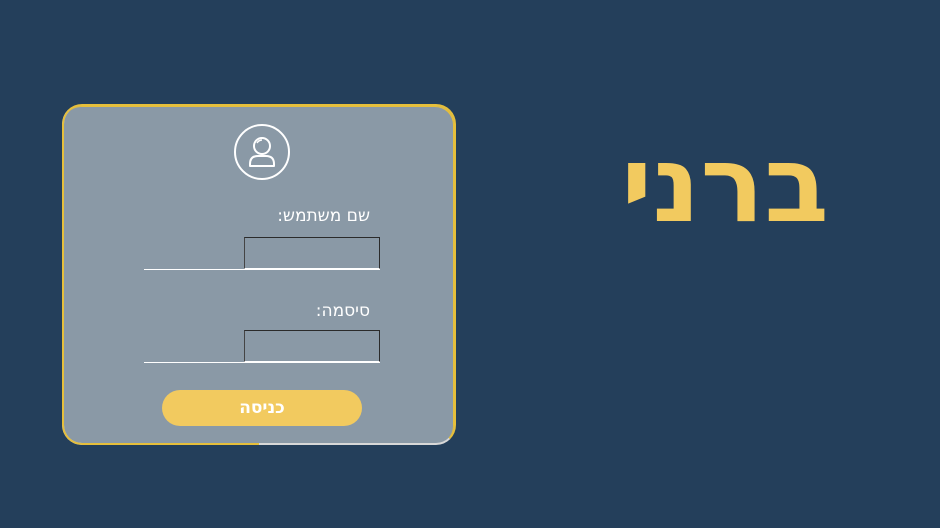 Image resolution: width=940 pixels, height=528 pixels. I want to click on user-icon, so click(262, 152).